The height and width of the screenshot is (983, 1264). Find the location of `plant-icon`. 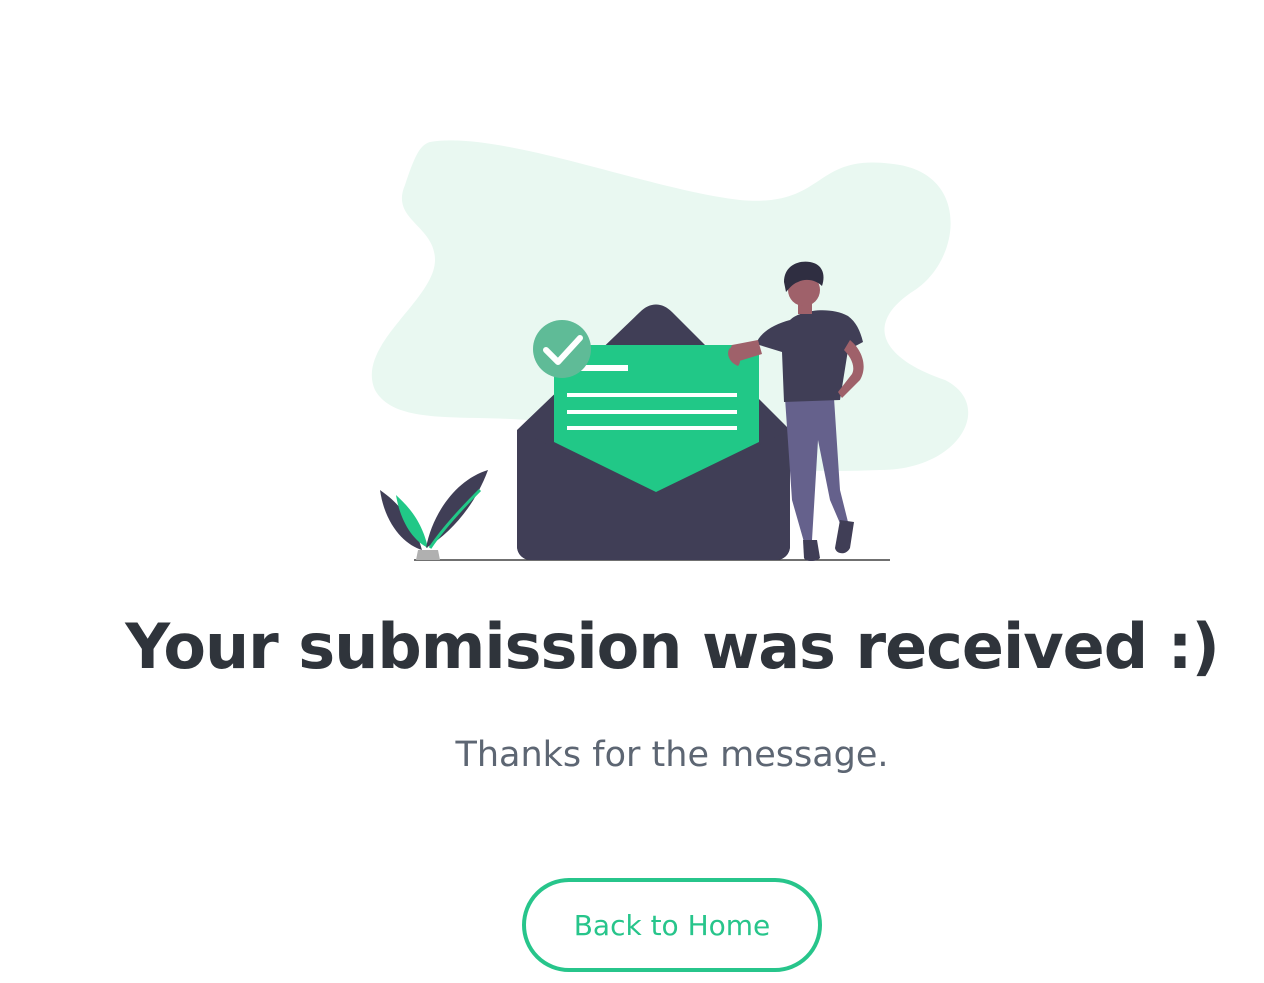

plant-icon is located at coordinates (434, 515).